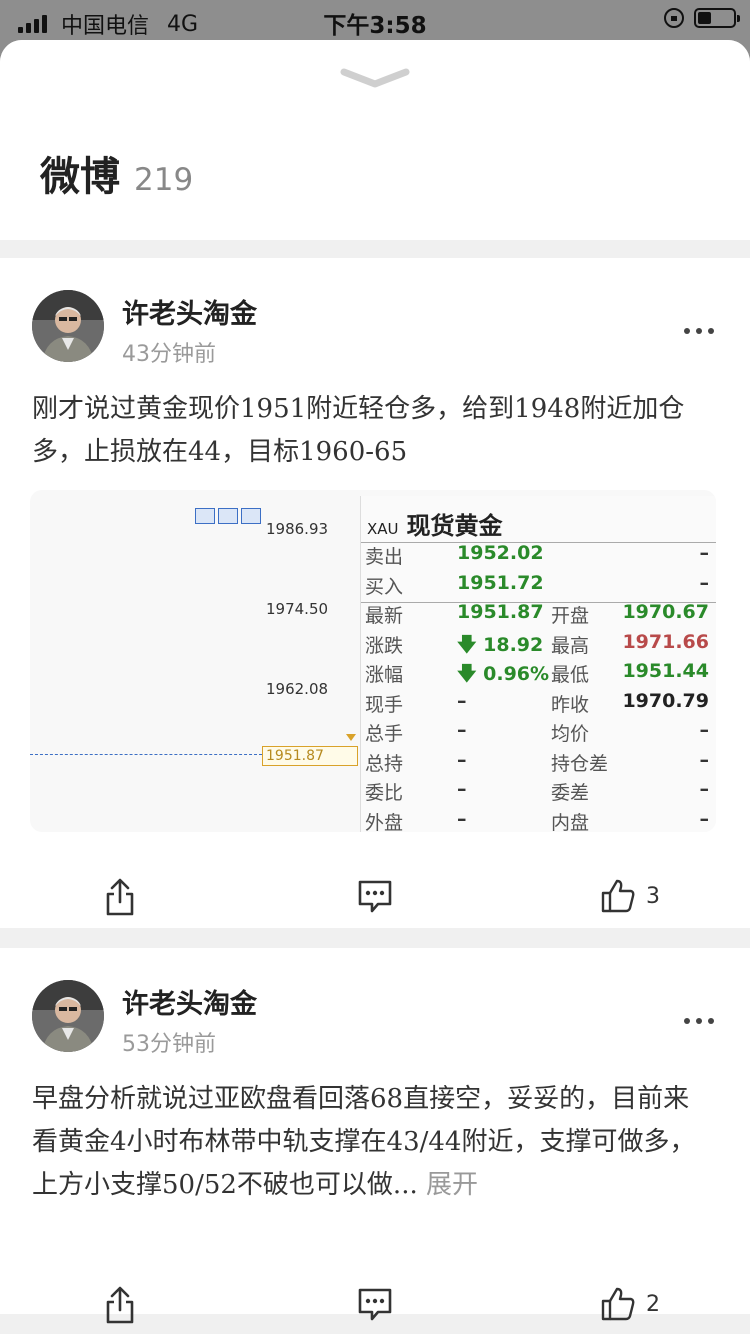  I want to click on quote-title: XAU 现货黄金, so click(435, 523).